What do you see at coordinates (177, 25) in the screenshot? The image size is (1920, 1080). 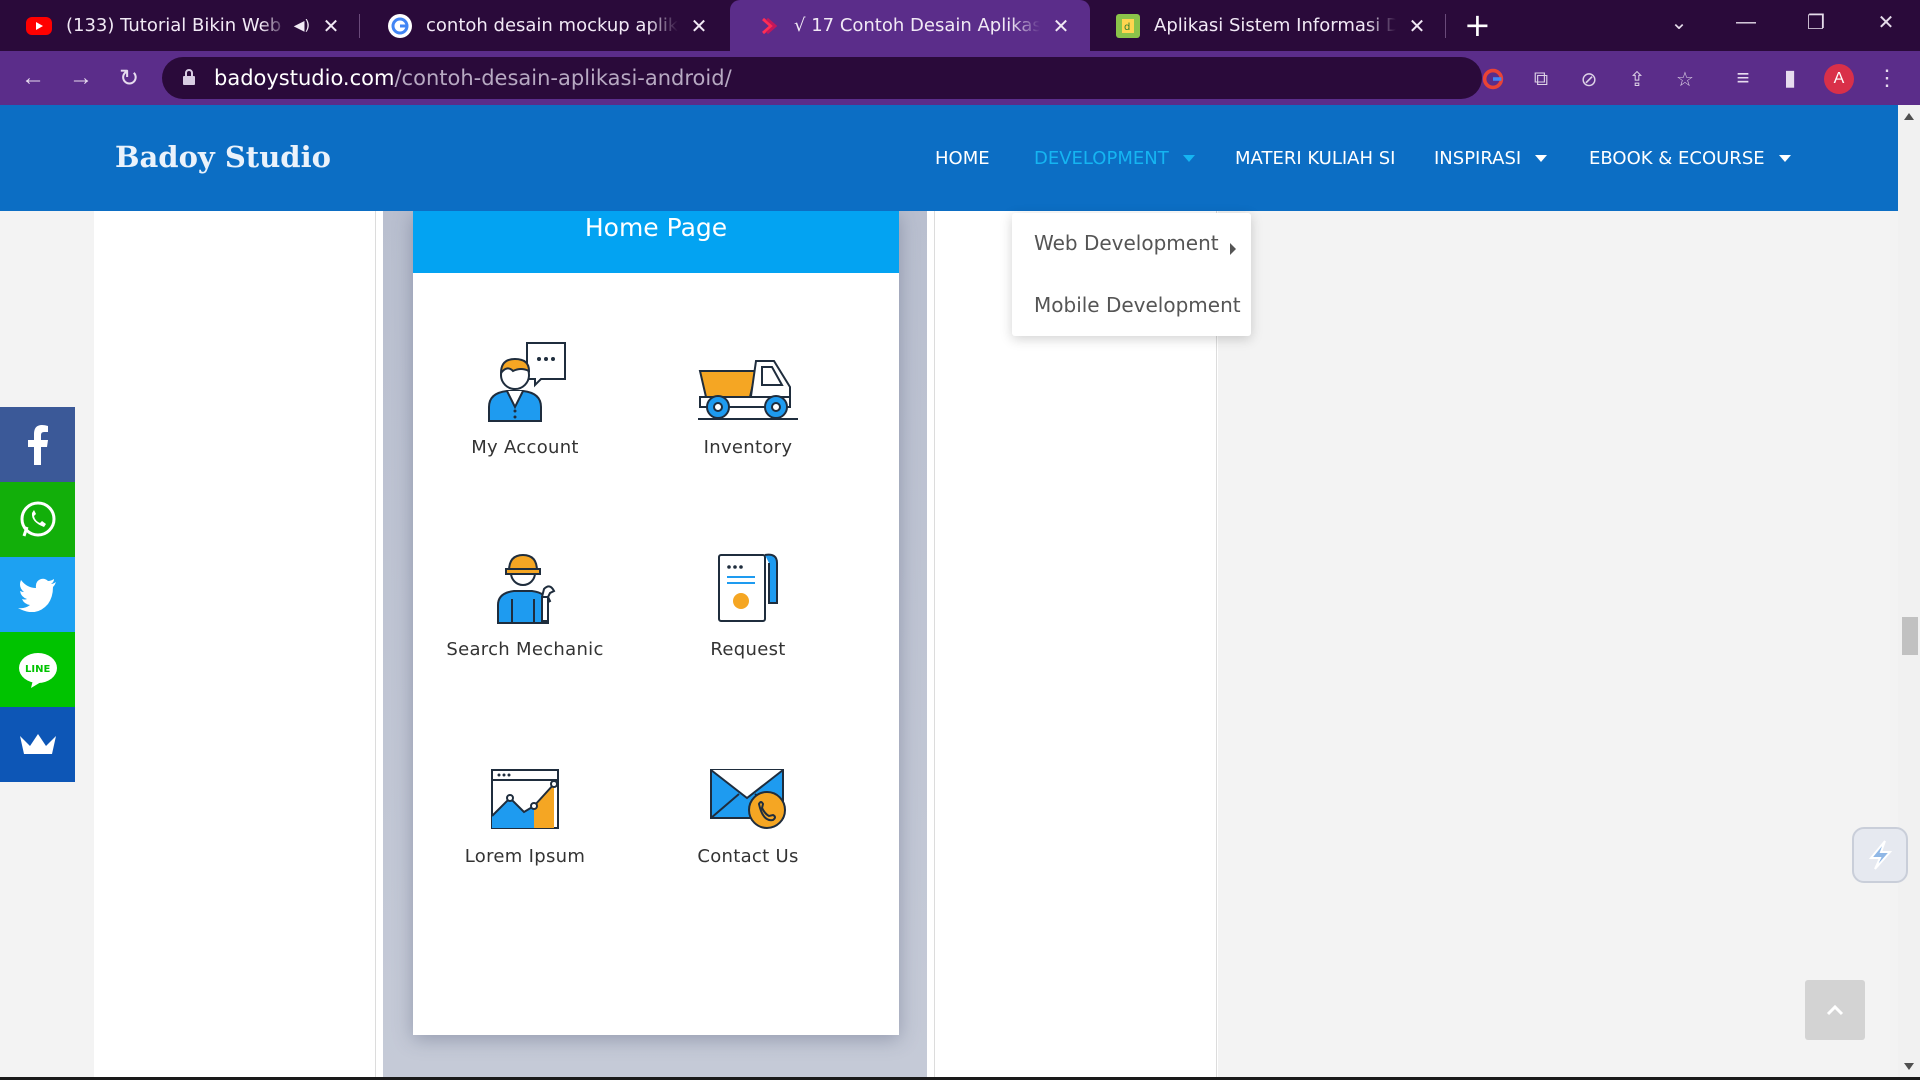 I see `tab-title: (133) Tutorial Bikin Web Desa` at bounding box center [177, 25].